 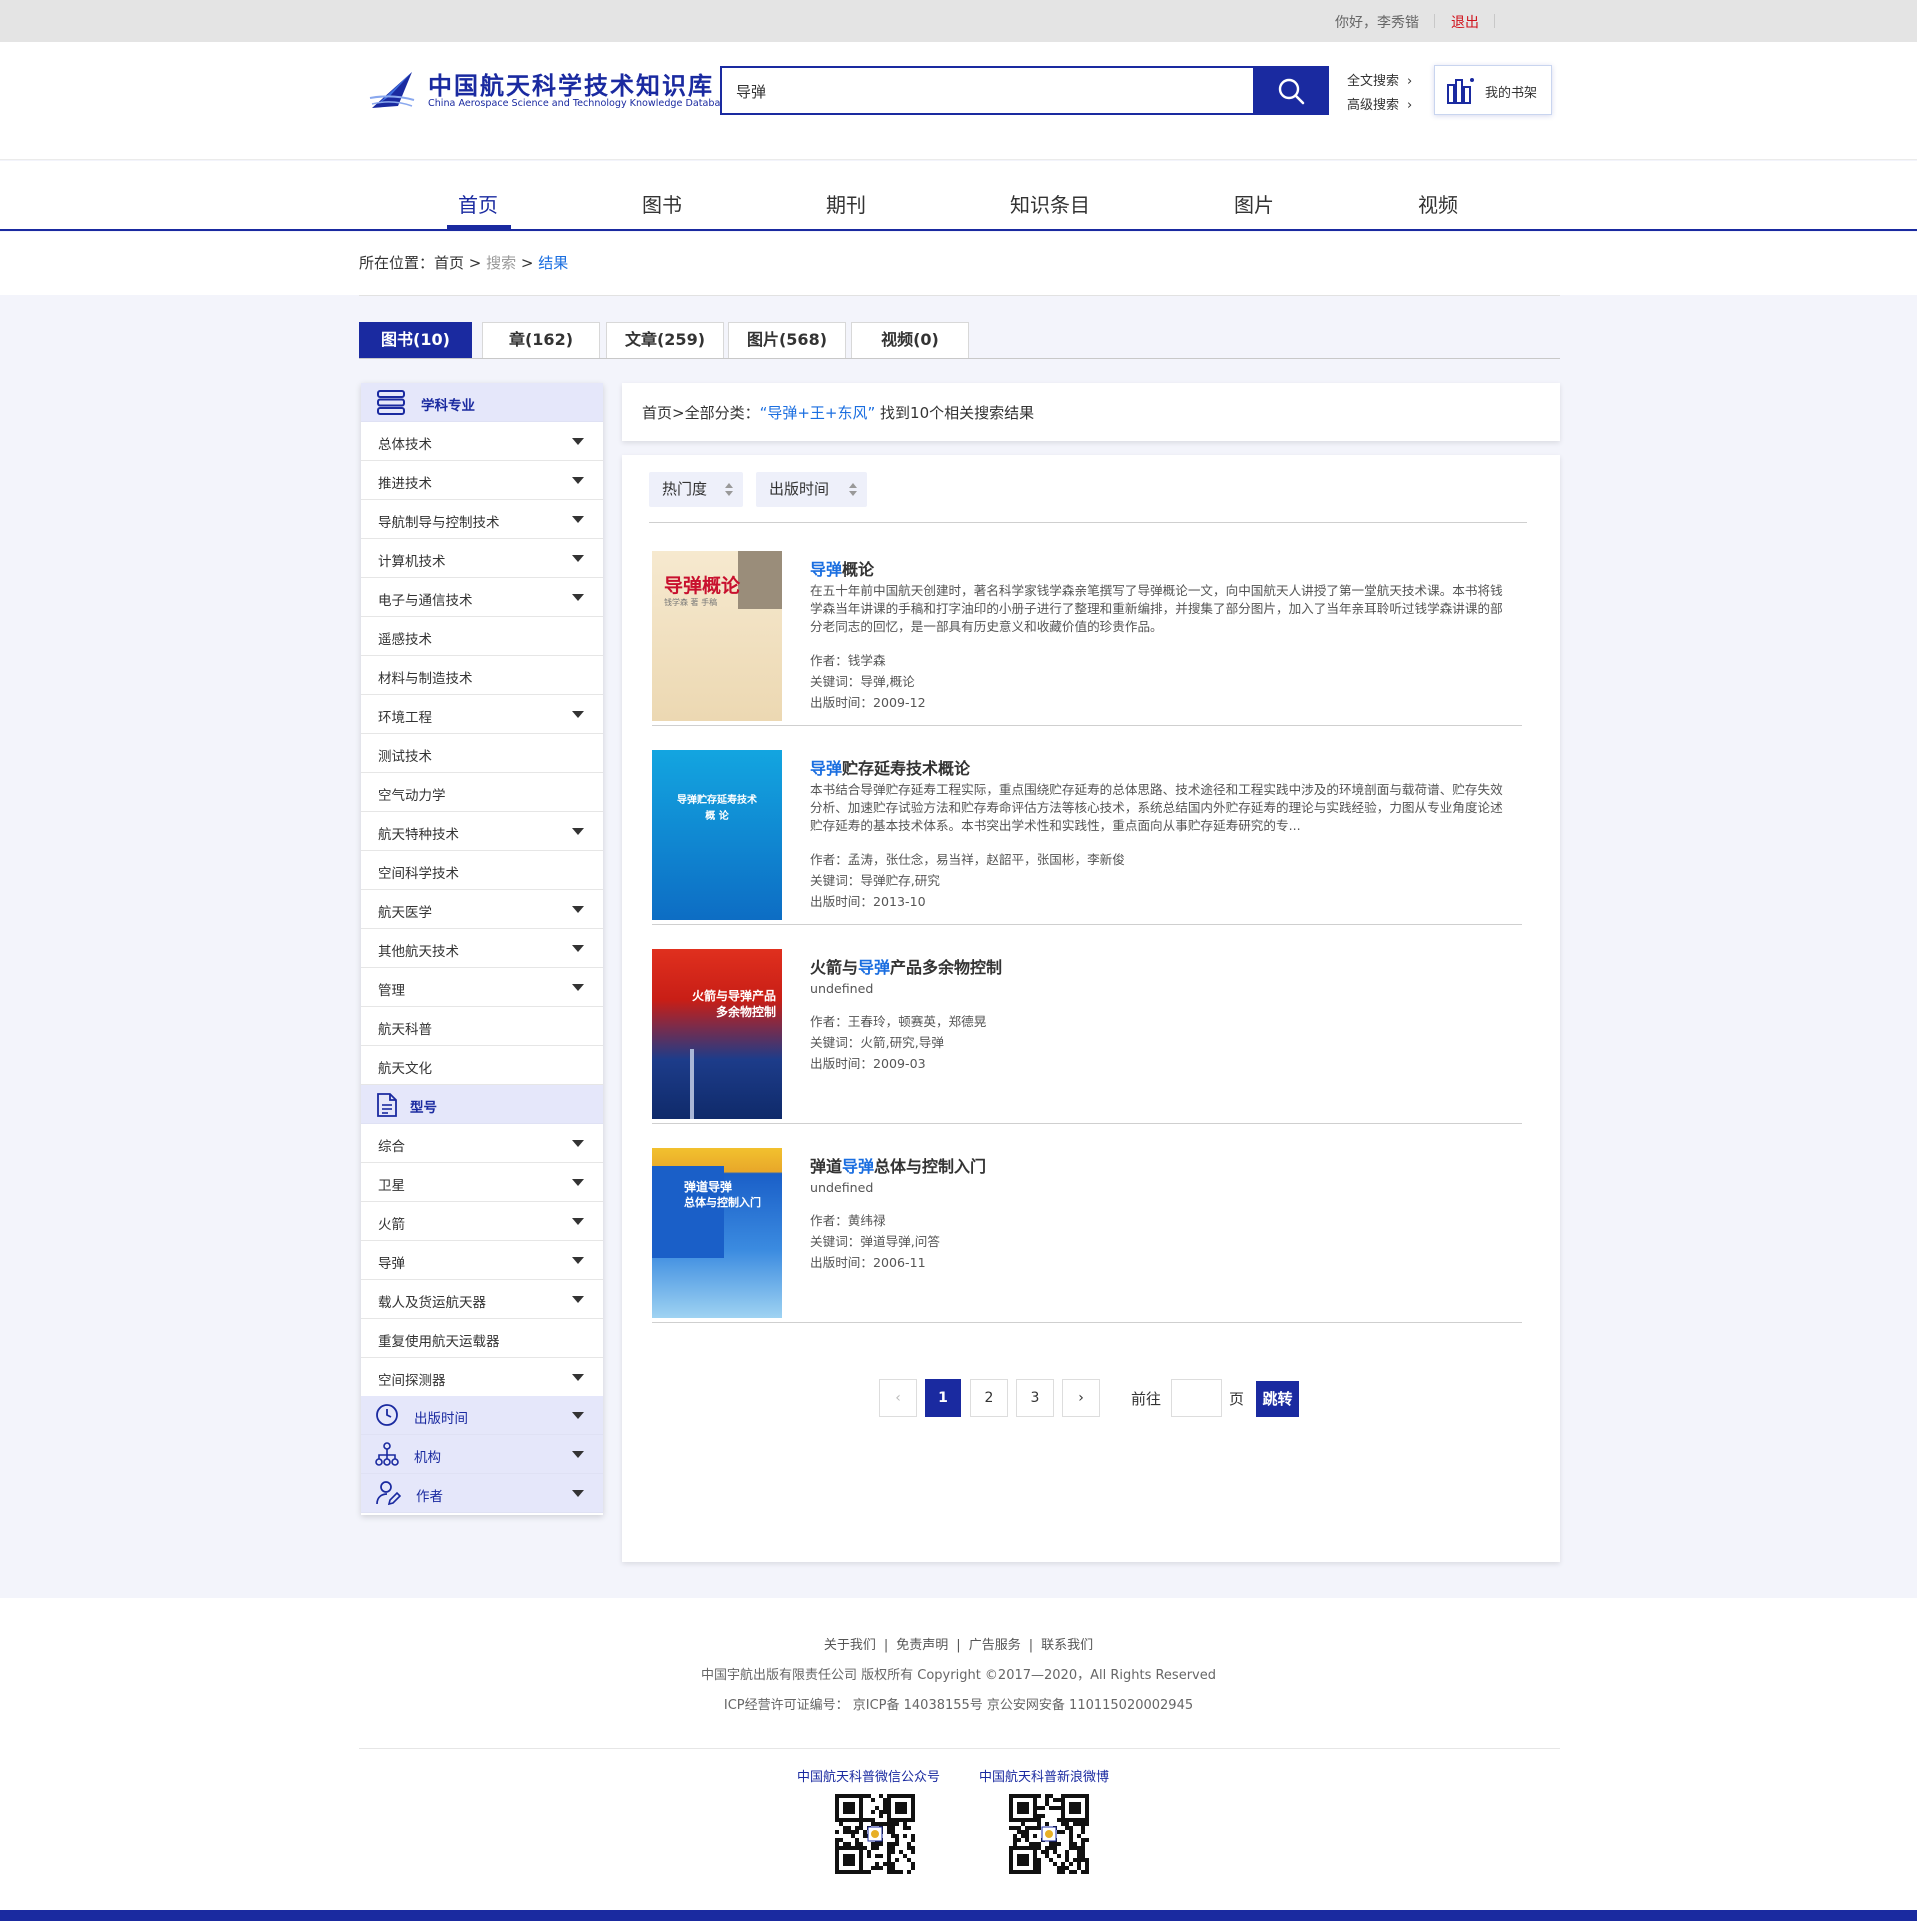 What do you see at coordinates (811, 489) in the screenshot?
I see `sort-by-pub-time: 出版时间` at bounding box center [811, 489].